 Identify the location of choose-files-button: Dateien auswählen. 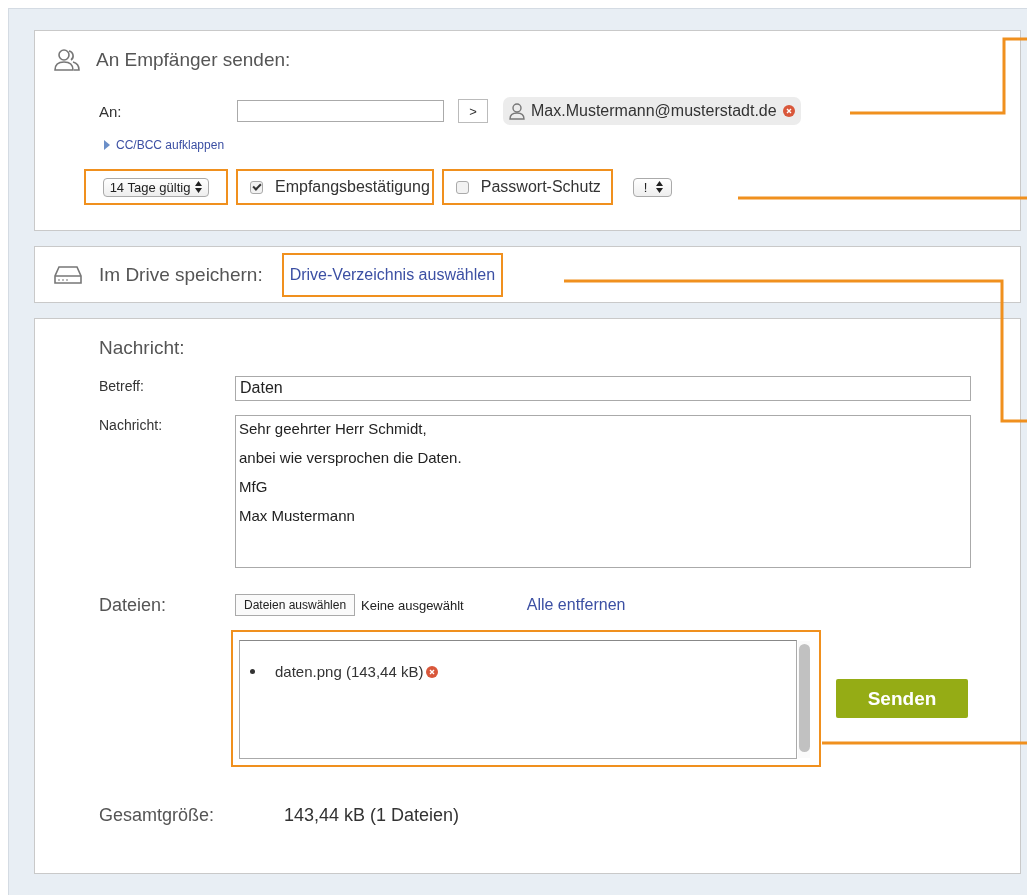
(295, 605).